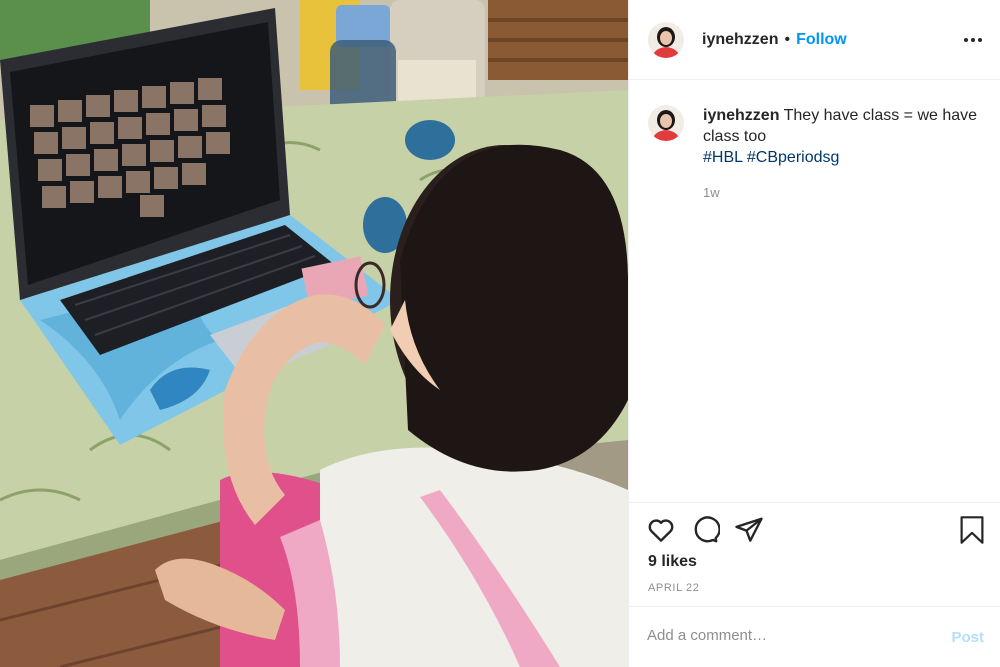  What do you see at coordinates (814, 554) in the screenshot?
I see `action-bar: 9 likes APRIL 22` at bounding box center [814, 554].